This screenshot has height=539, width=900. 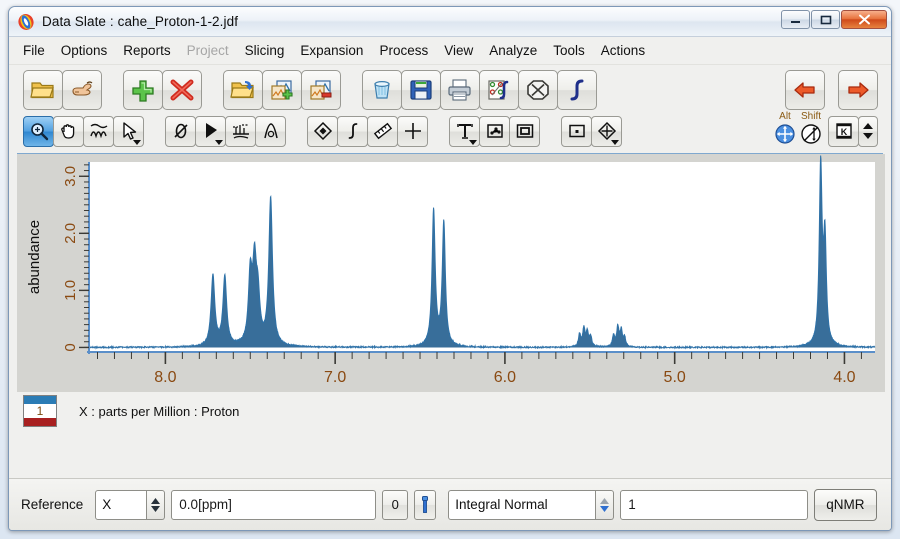 I want to click on tools-toolbar: Alt Shift K, so click(x=450, y=131).